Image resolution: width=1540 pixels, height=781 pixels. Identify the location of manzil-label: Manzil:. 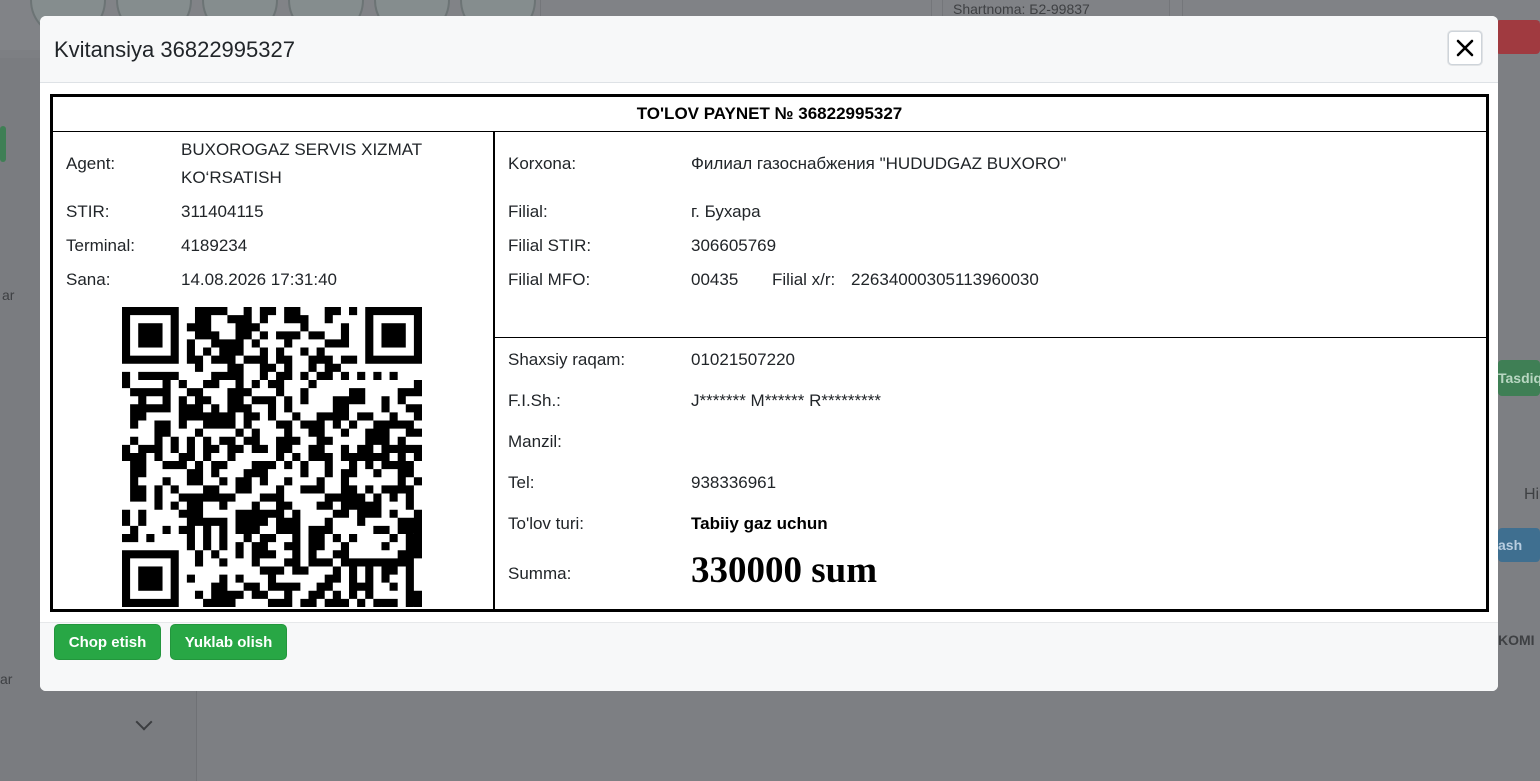
(535, 441).